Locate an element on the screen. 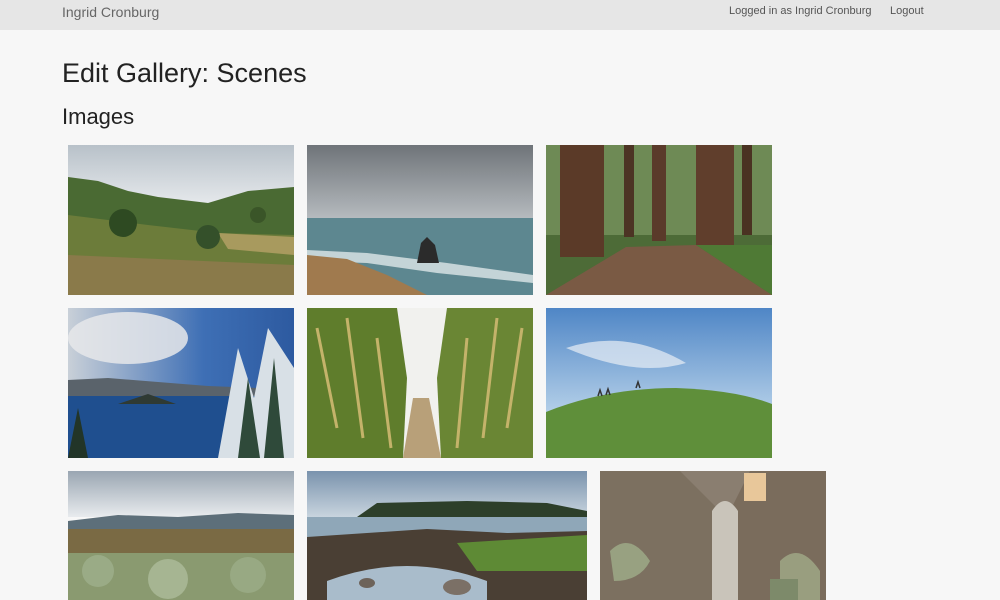 This screenshot has height=600, width=1000. logout-link: Logout is located at coordinates (907, 11).